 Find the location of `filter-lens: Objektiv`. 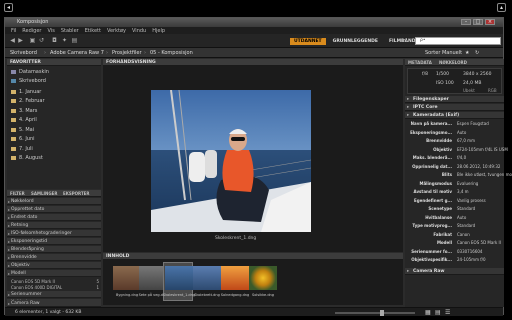

filter-lens: Objektiv is located at coordinates (54, 265).